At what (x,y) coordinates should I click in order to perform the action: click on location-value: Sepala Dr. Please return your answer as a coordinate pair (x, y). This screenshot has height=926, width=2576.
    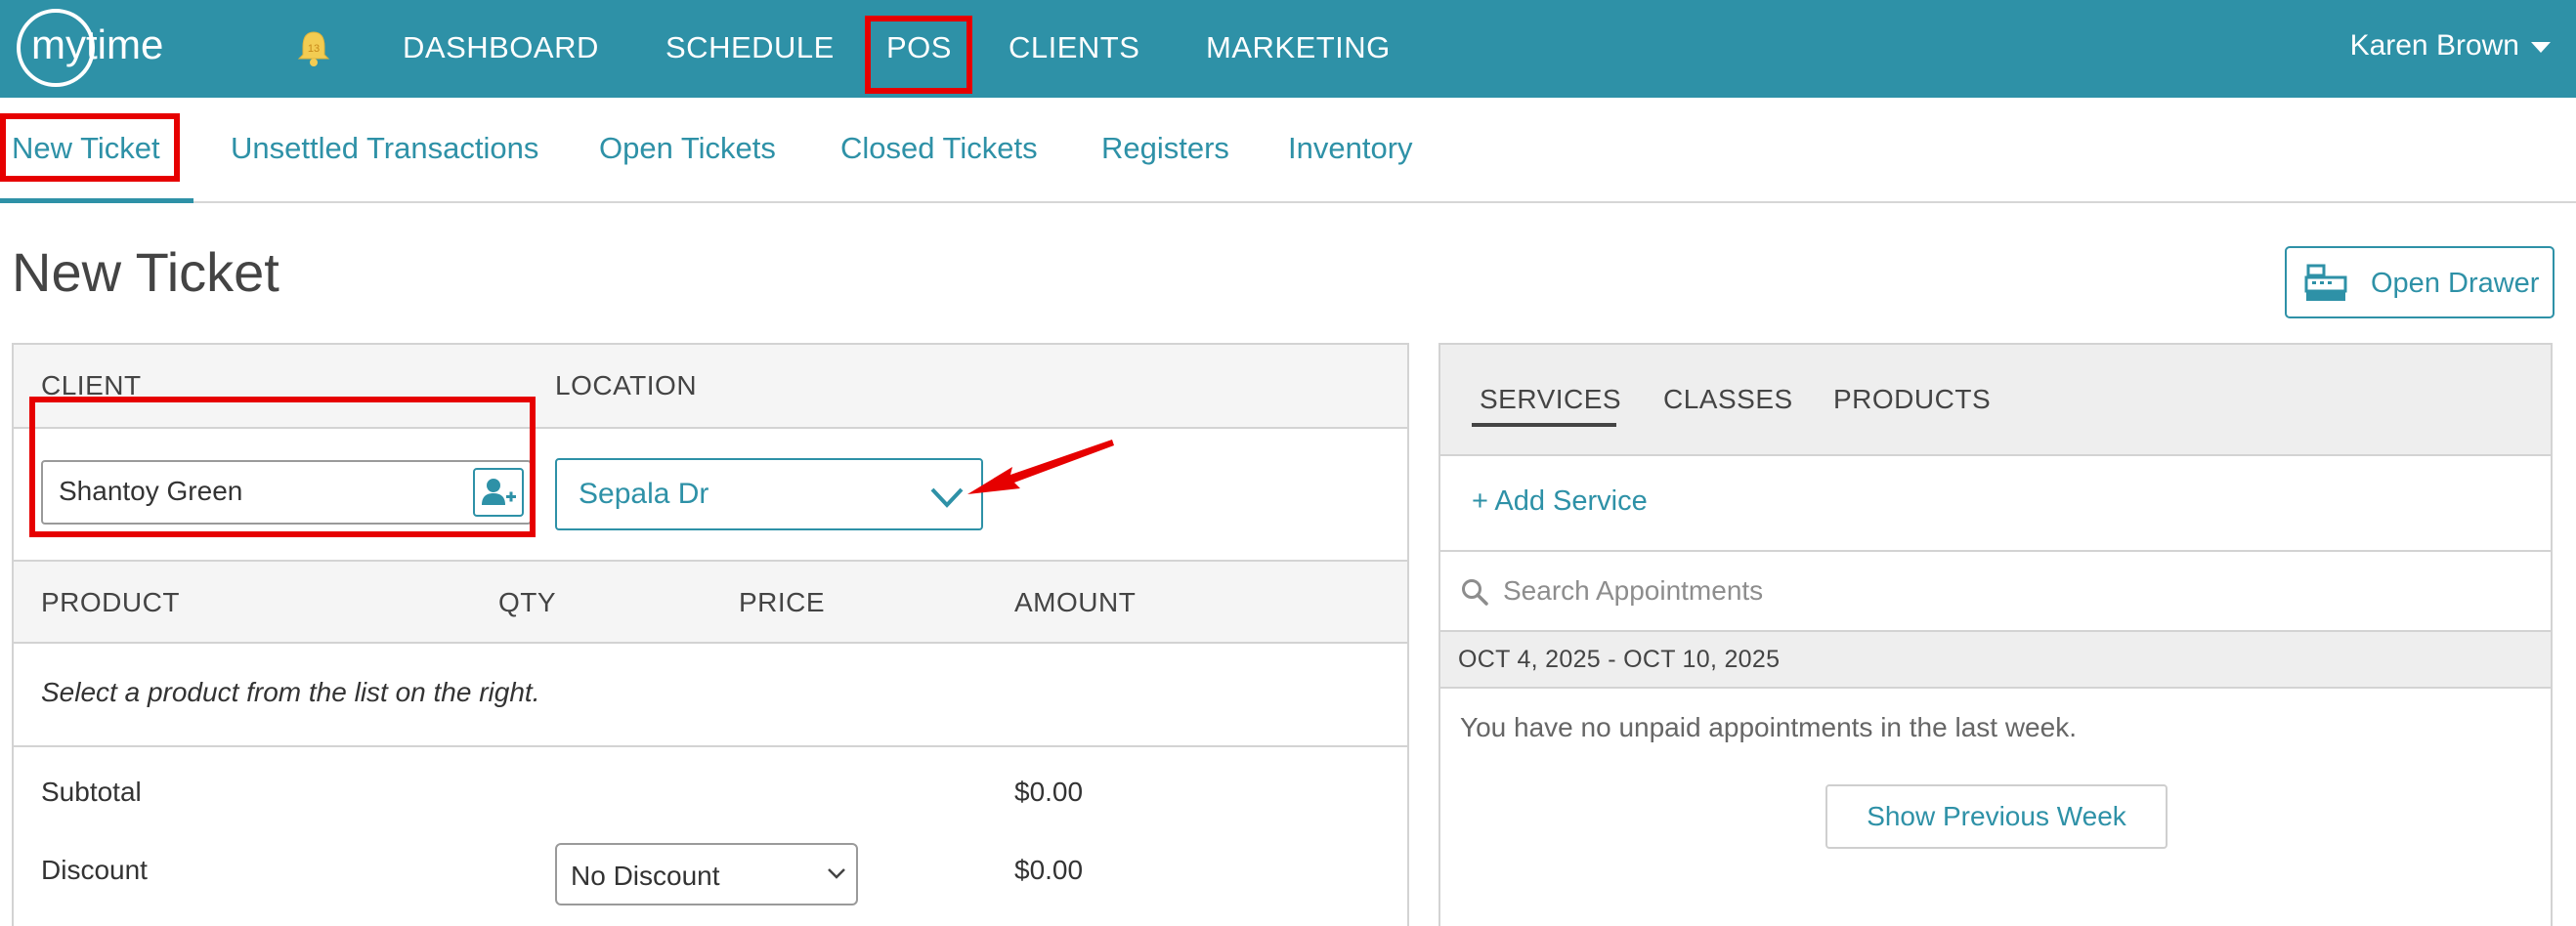
    Looking at the image, I should click on (644, 494).